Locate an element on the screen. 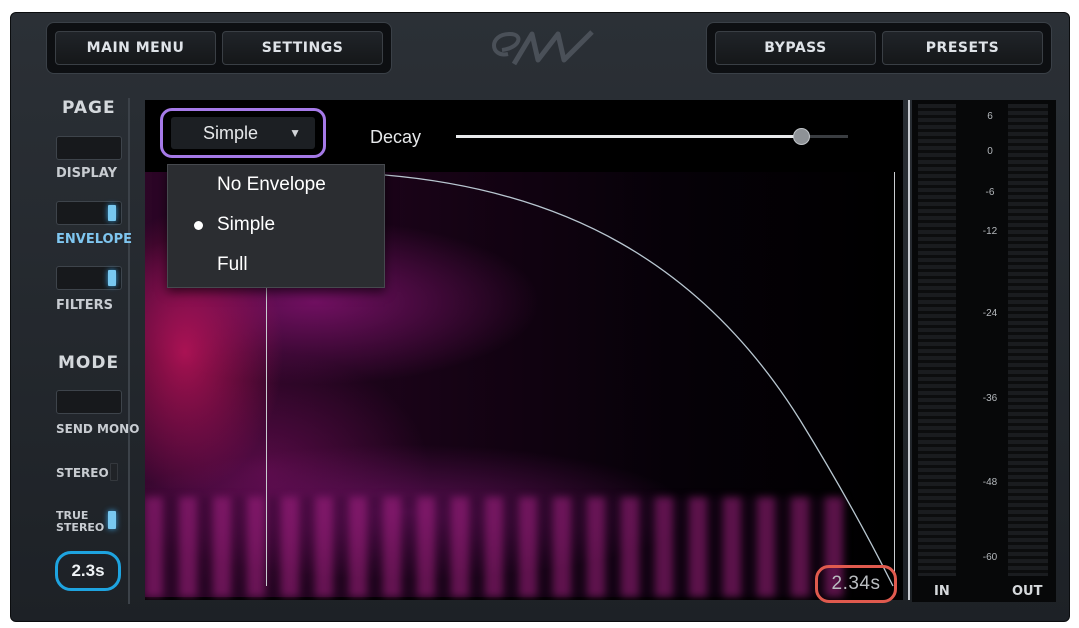 This screenshot has width=1079, height=628. envelope-mode-dropdown: No Envelope Simple Full is located at coordinates (276, 226).